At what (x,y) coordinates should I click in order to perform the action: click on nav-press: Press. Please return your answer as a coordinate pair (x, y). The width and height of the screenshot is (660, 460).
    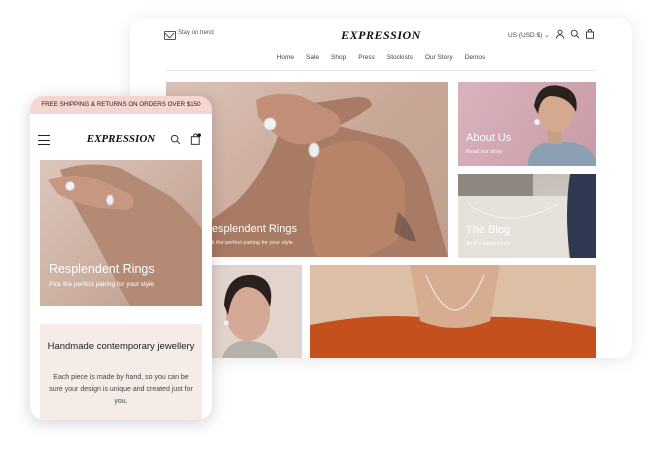
    Looking at the image, I should click on (366, 57).